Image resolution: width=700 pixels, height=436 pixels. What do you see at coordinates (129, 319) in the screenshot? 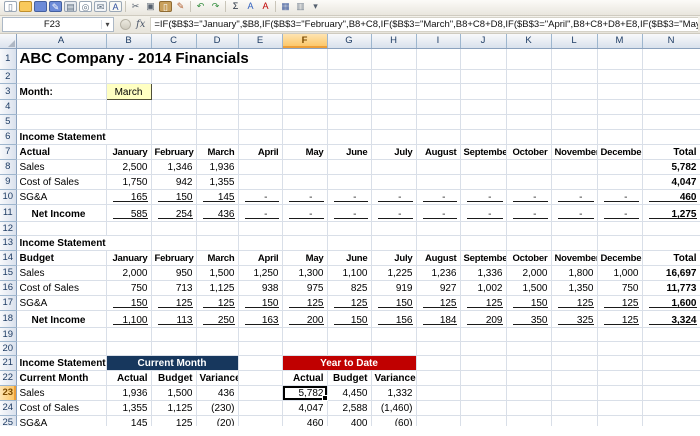
I see `cell-B18: 1,100` at bounding box center [129, 319].